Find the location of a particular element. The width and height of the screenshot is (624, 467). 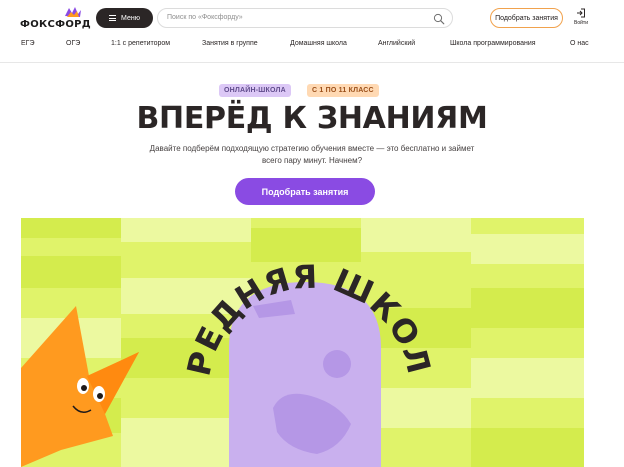

fox-logo-icon is located at coordinates (73, 12).